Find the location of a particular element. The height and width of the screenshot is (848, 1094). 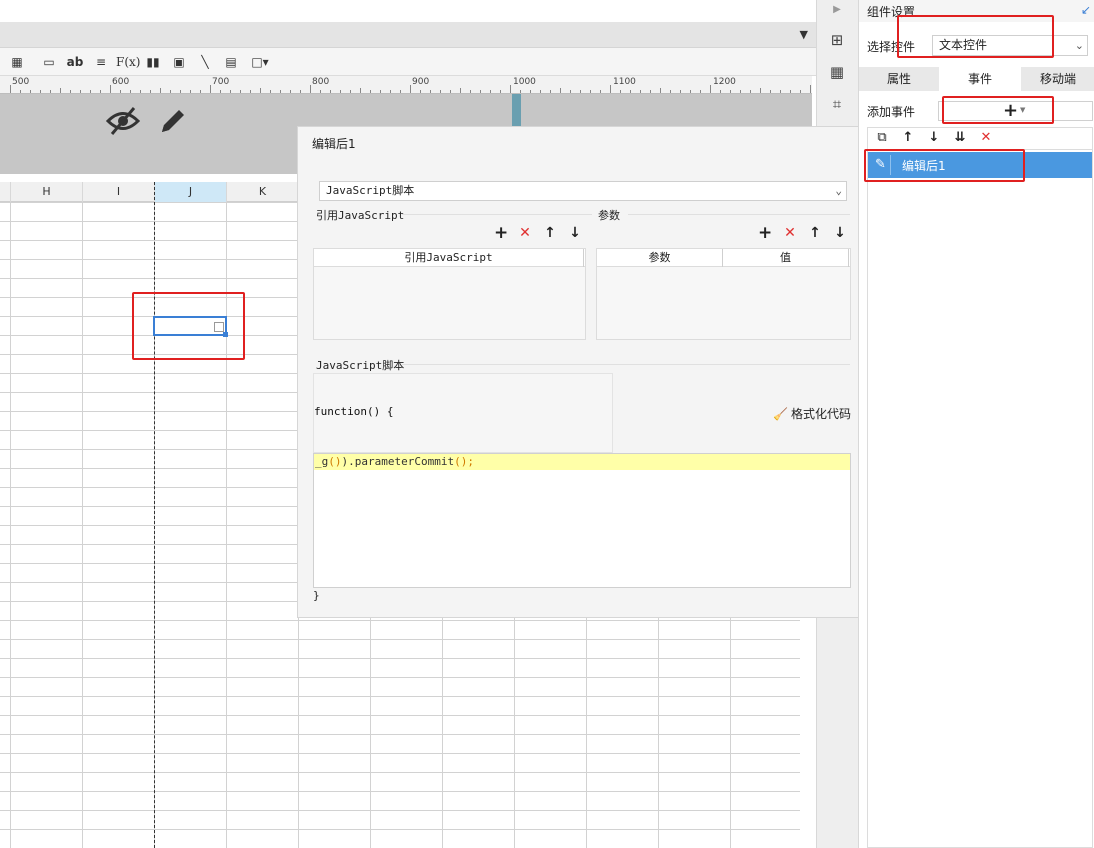

event-toolbar: ⧉ ↑ ↓ ⇊ ✕ is located at coordinates (980, 138).